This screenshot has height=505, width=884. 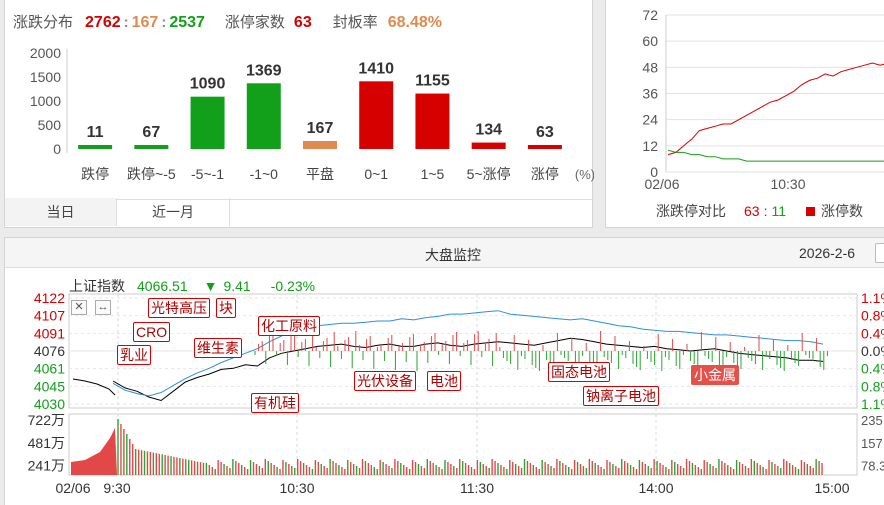 What do you see at coordinates (477, 488) in the screenshot?
I see `x-tick-label: 11:30` at bounding box center [477, 488].